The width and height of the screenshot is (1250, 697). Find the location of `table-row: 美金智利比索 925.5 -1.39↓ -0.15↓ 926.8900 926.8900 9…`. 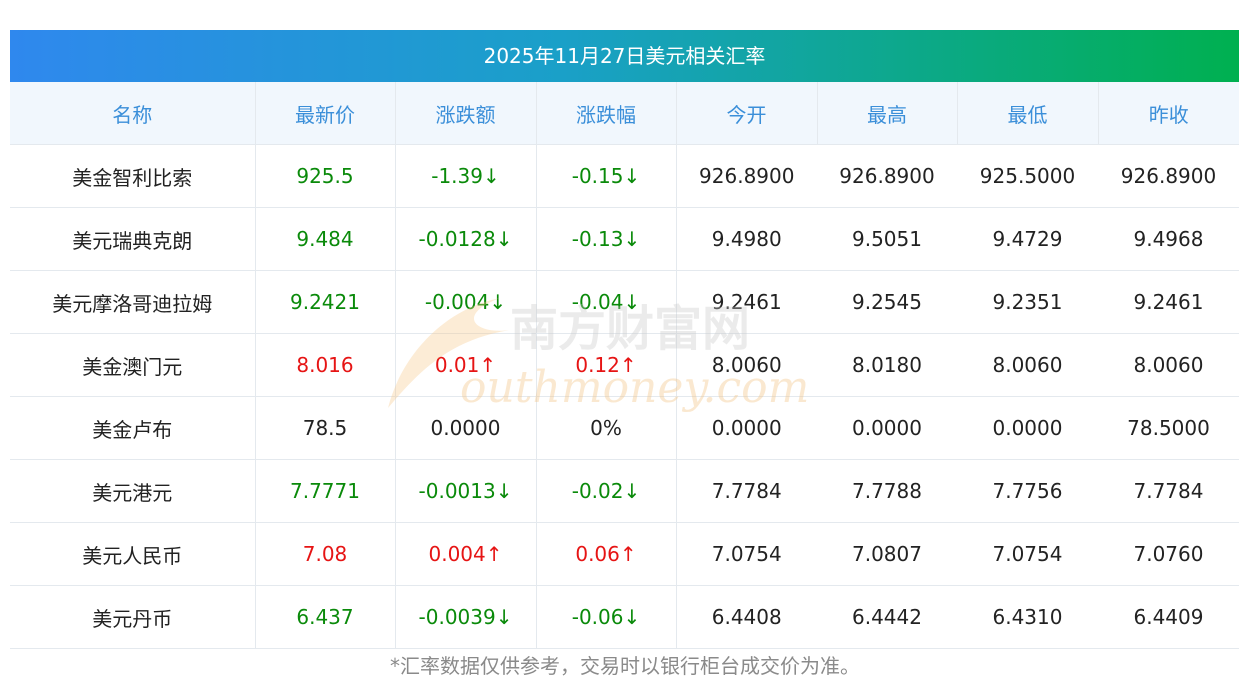

table-row: 美金智利比索 925.5 -1.39↓ -0.15↓ 926.8900 926.8900 9… is located at coordinates (624, 176).